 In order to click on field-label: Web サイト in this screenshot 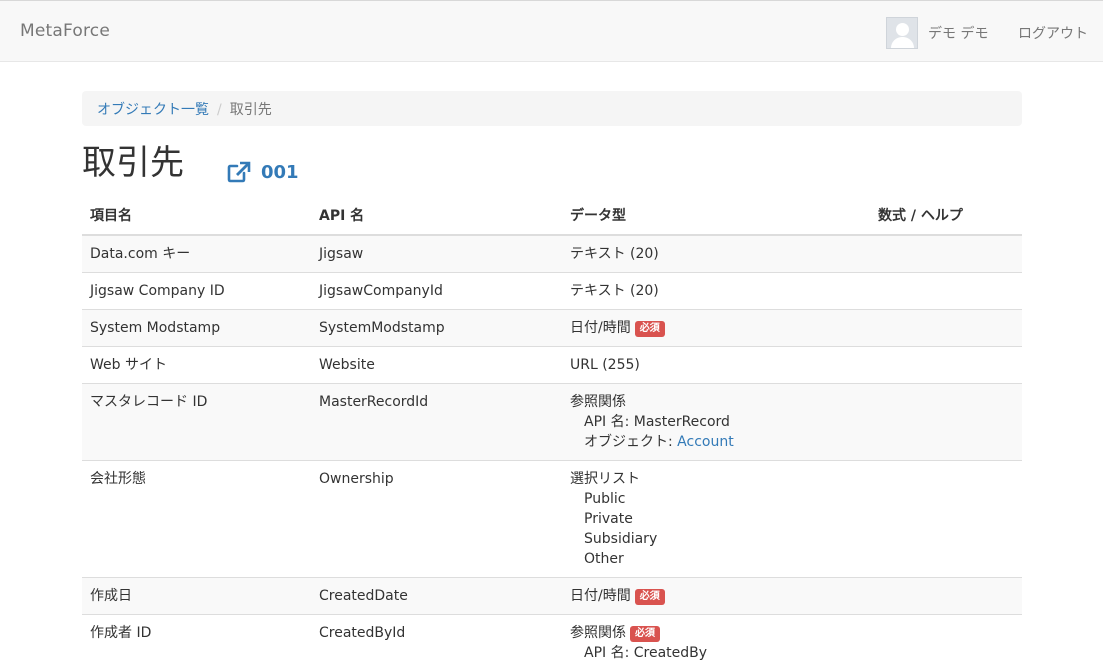, I will do `click(196, 365)`.